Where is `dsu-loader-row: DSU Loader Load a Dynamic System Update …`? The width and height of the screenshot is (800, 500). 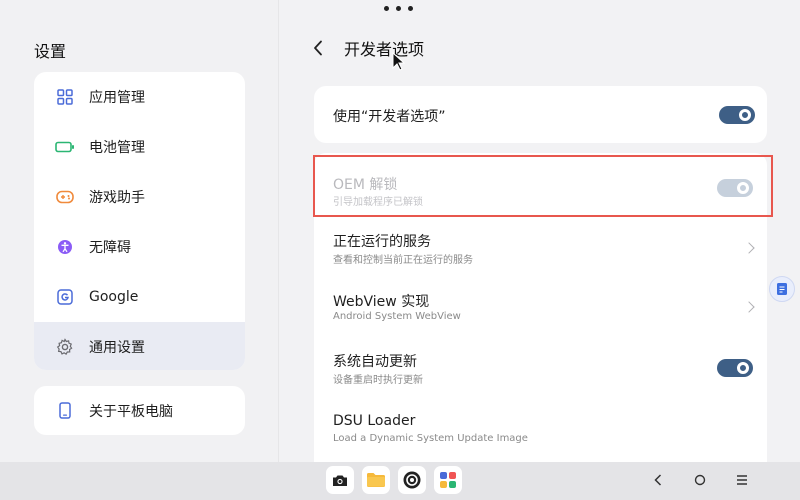 dsu-loader-row: DSU Loader Load a Dynamic System Update … is located at coordinates (540, 427).